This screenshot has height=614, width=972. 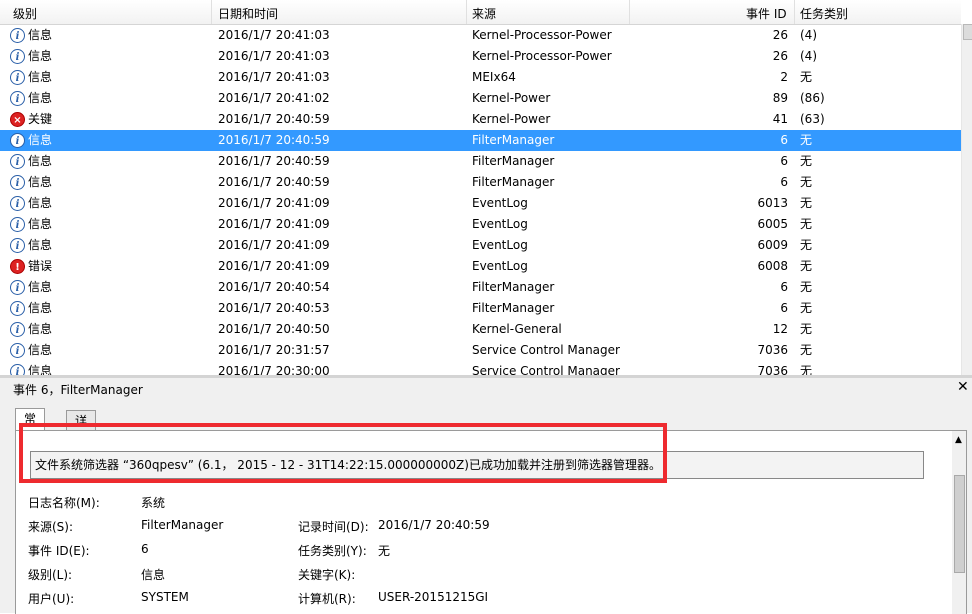 What do you see at coordinates (480, 329) in the screenshot?
I see `table-row: i 信息 2016/1/7 20:40:50 Kernel-General 12 无` at bounding box center [480, 329].